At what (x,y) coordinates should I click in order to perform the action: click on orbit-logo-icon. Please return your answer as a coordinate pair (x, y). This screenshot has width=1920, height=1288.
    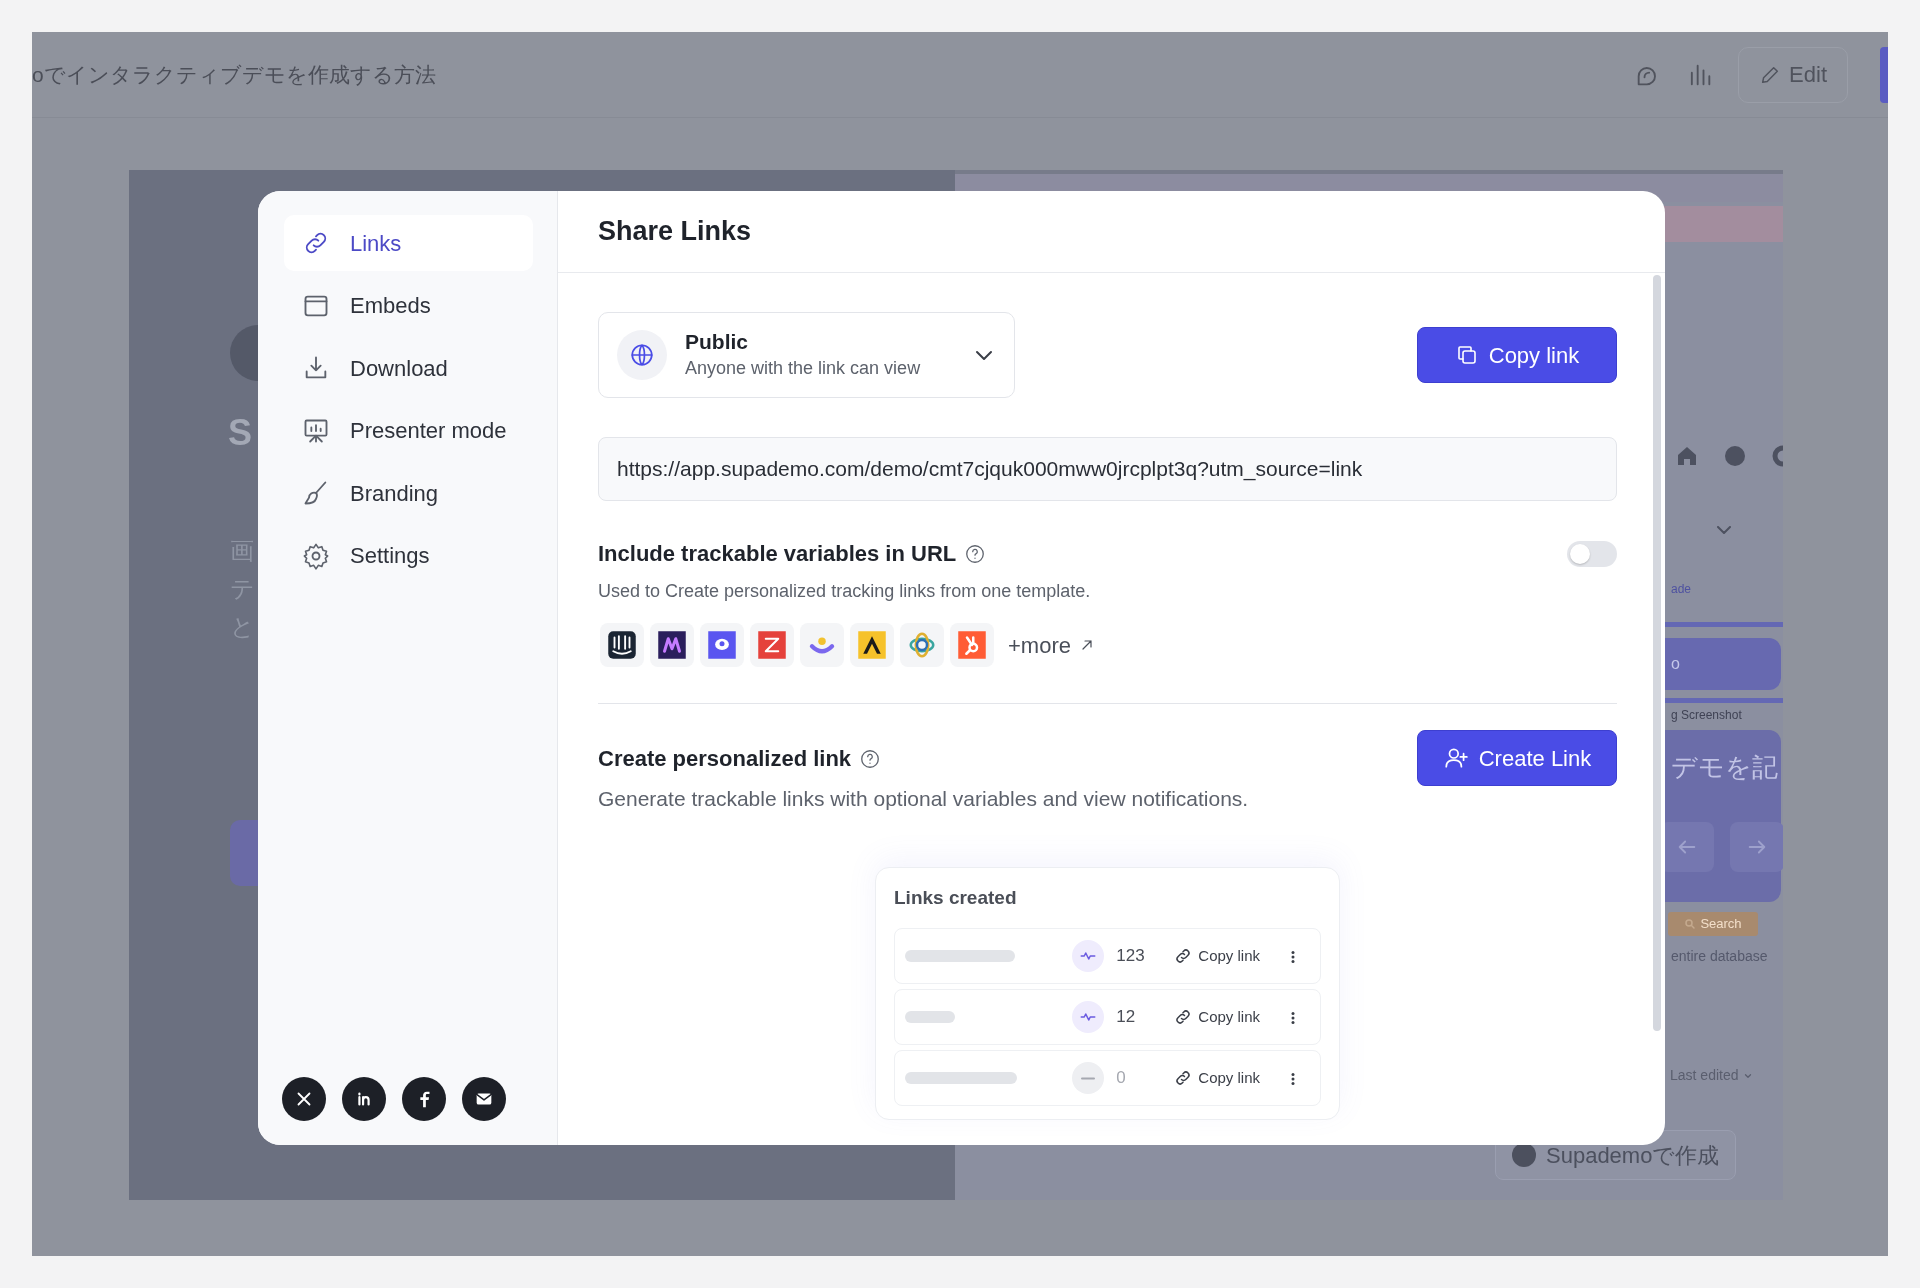
    Looking at the image, I should click on (922, 645).